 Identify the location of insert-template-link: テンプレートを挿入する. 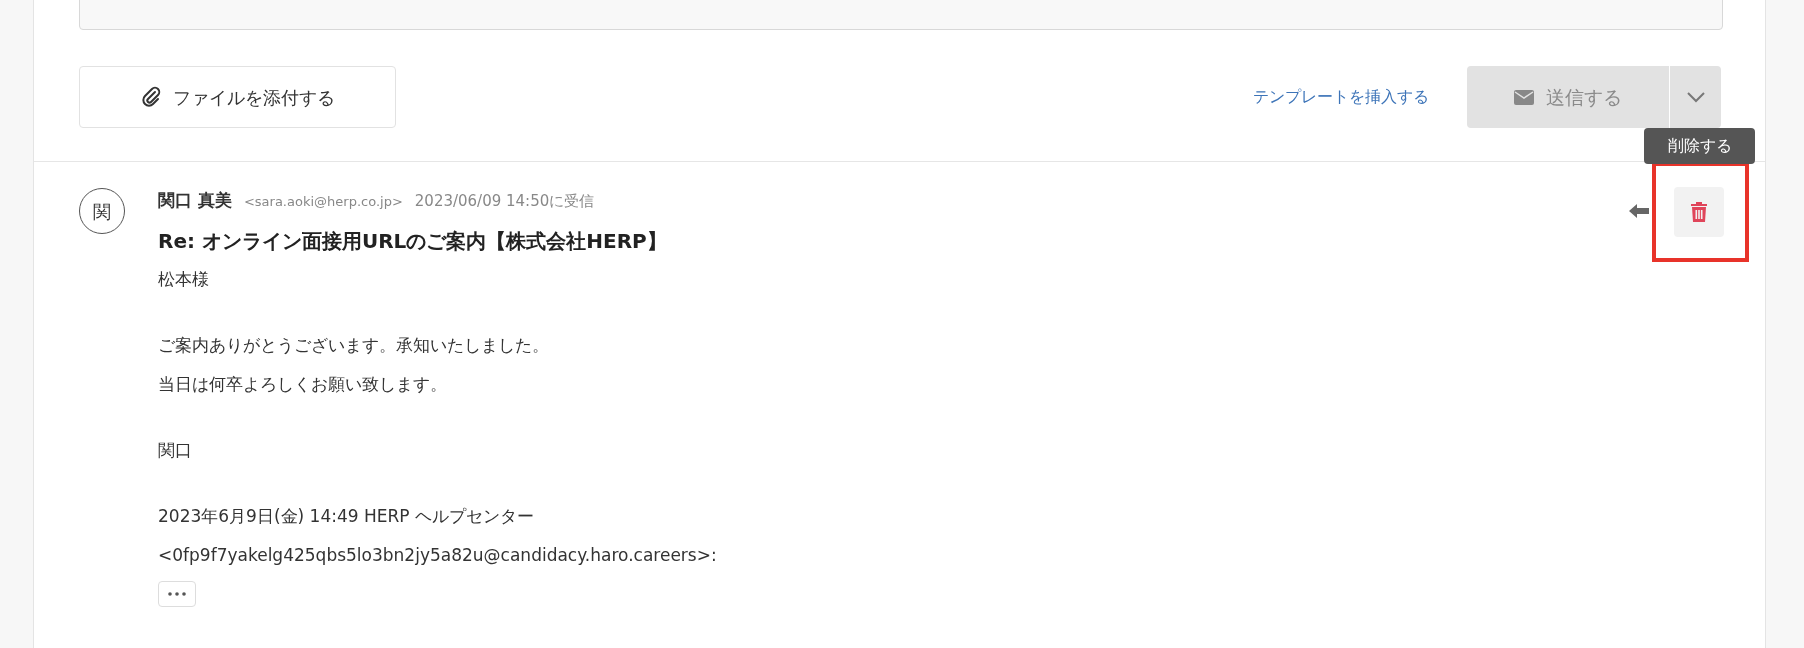
(1341, 97).